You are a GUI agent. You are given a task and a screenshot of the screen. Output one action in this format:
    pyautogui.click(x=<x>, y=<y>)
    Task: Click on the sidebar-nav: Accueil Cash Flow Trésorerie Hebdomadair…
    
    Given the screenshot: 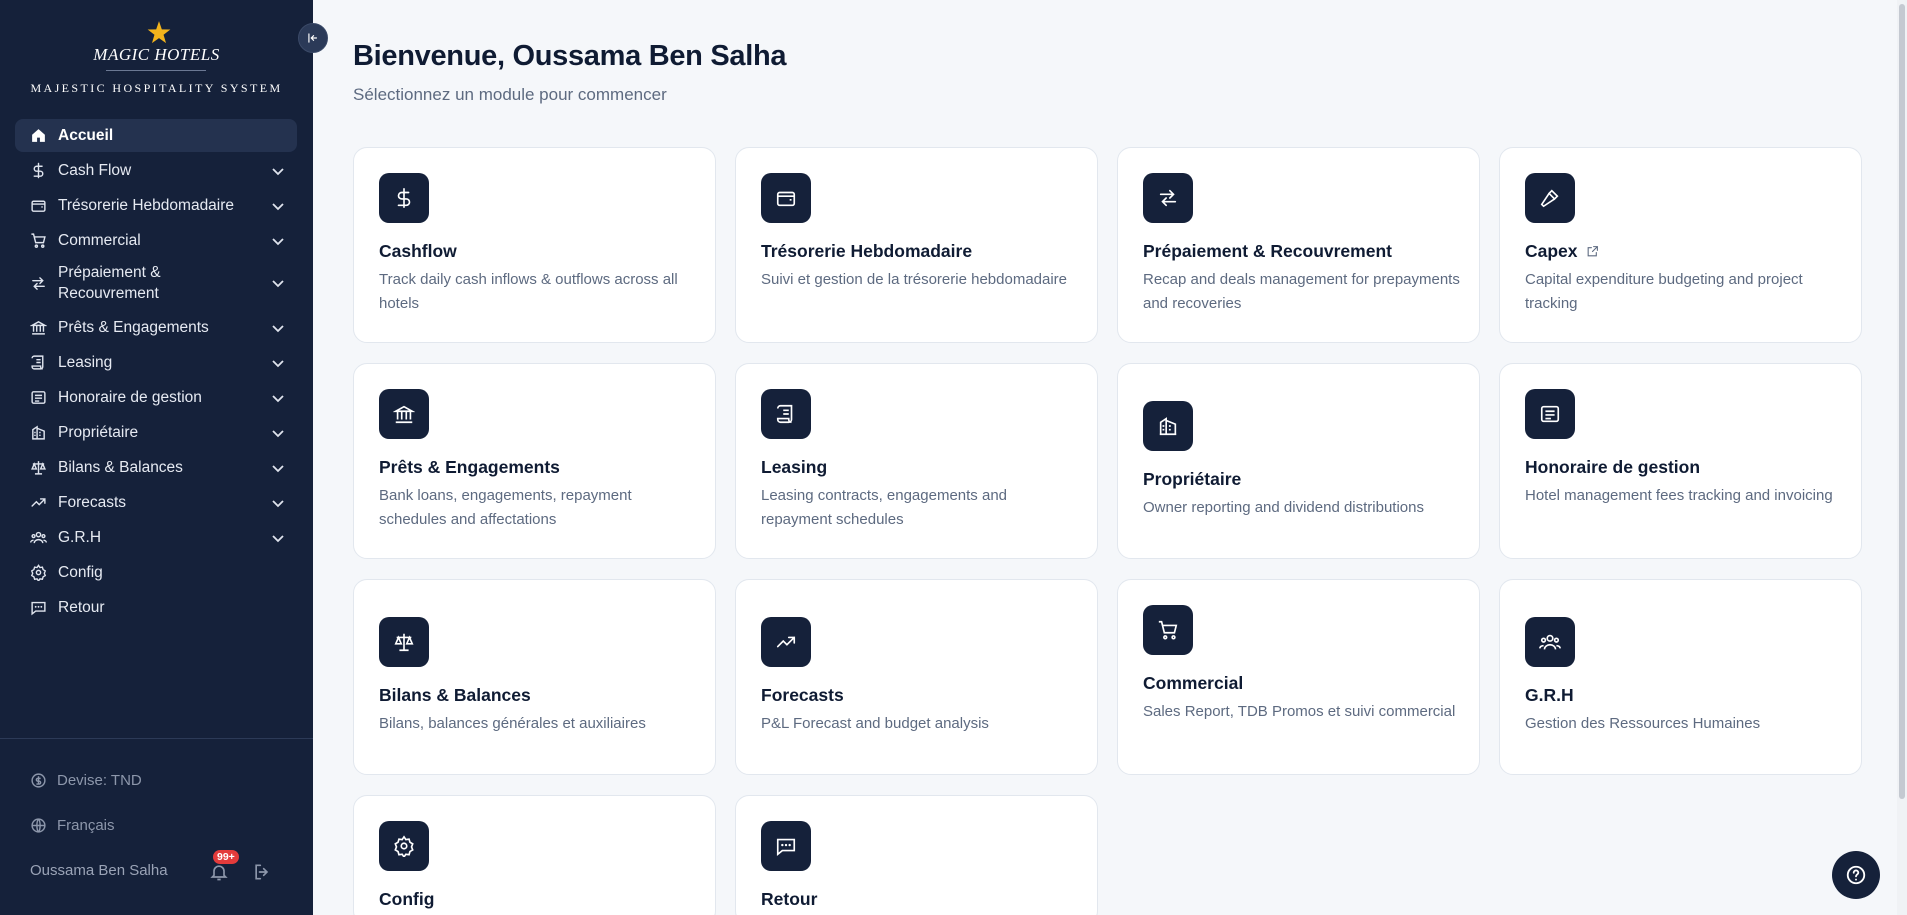 What is the action you would take?
    pyautogui.click(x=156, y=372)
    